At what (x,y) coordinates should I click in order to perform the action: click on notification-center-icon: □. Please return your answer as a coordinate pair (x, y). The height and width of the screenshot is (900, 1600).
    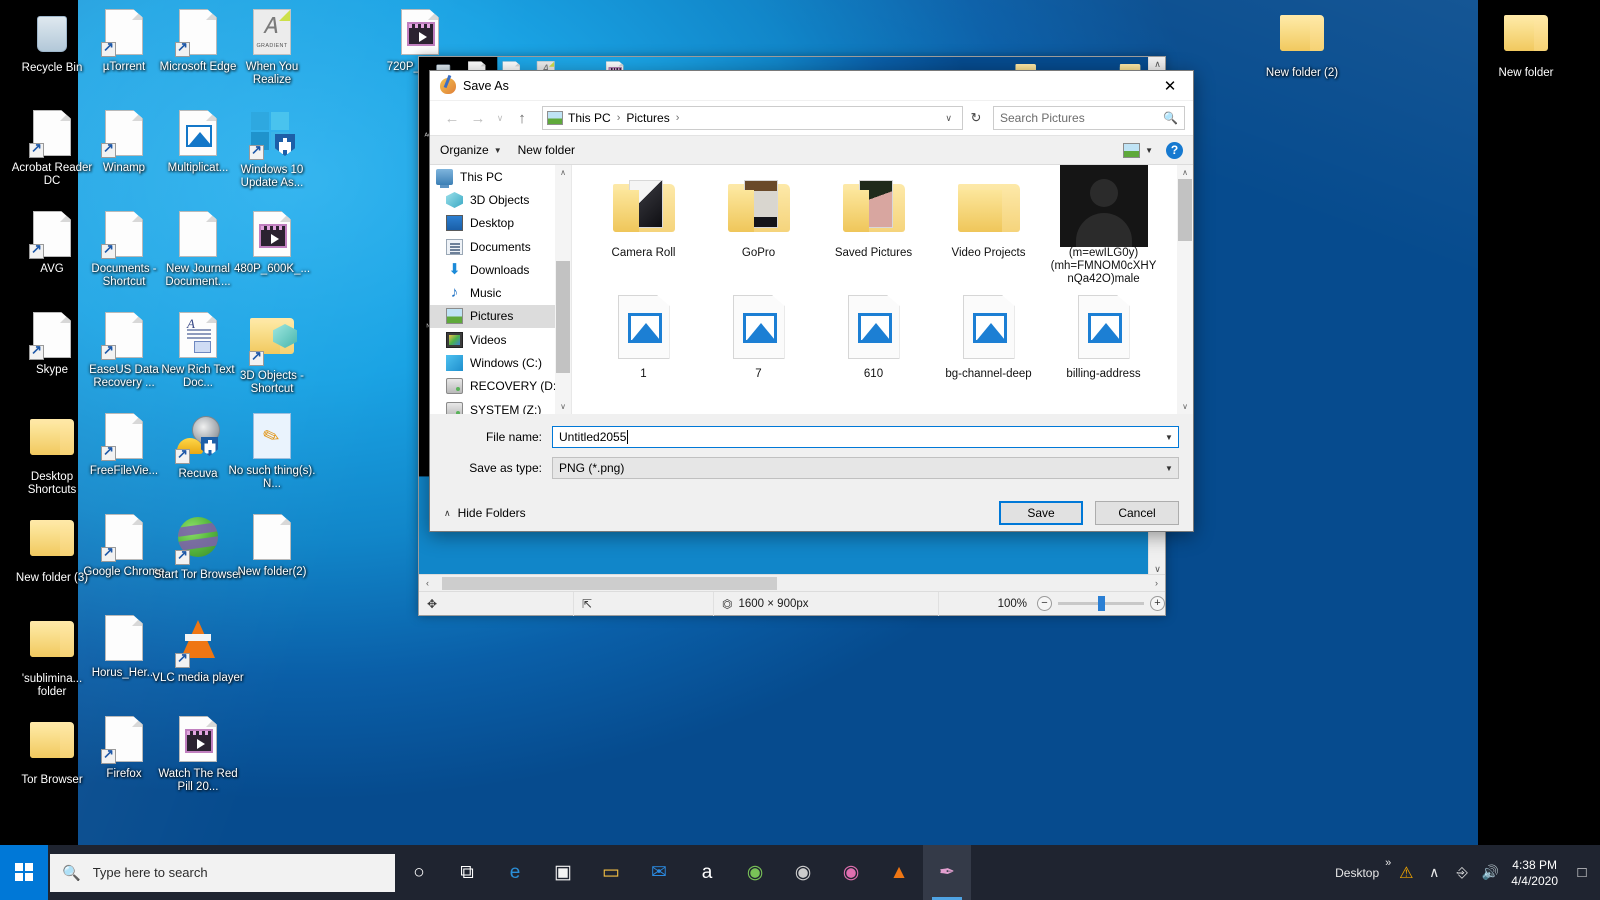
    Looking at the image, I should click on (1582, 872).